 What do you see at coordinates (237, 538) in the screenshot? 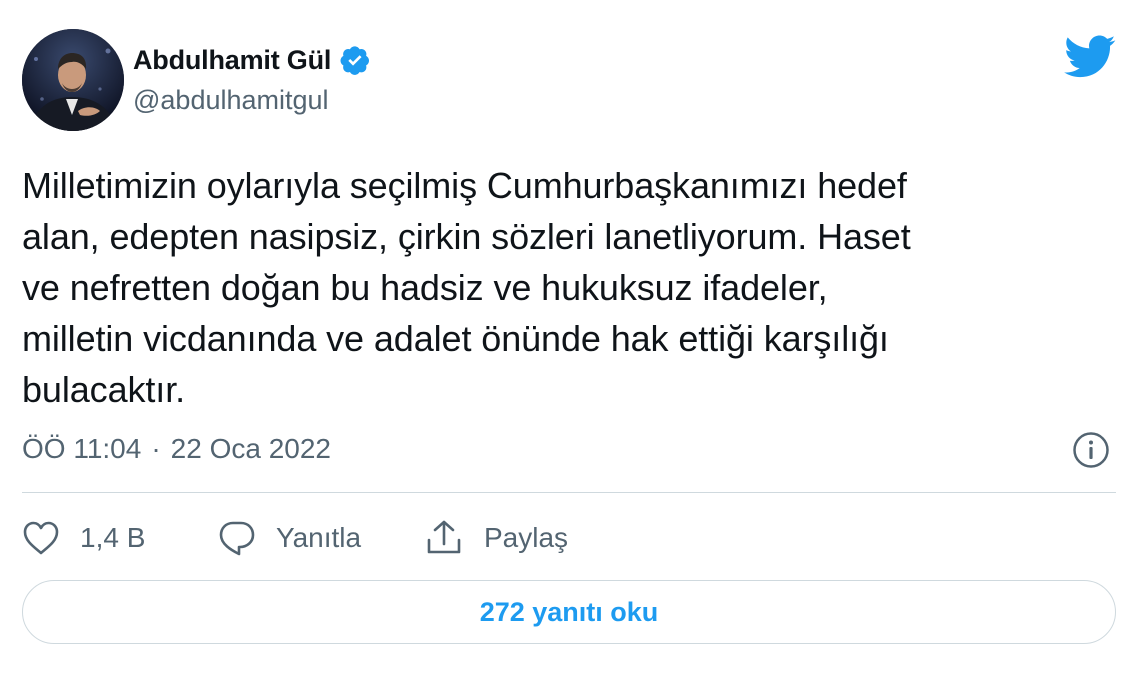
I see `speech-bubble-icon` at bounding box center [237, 538].